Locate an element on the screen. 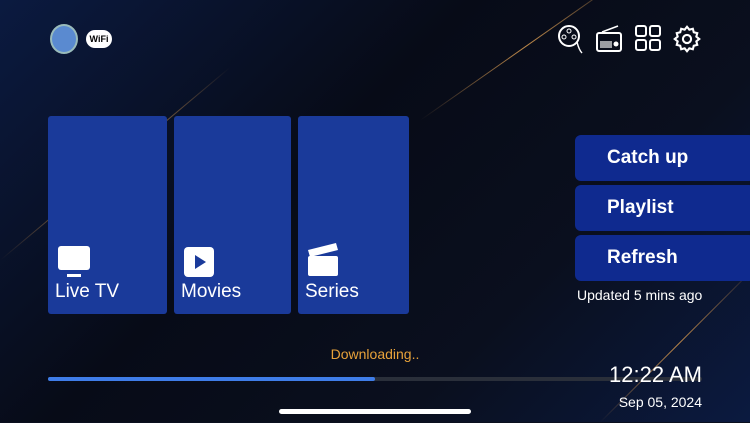  catch-up-button: Catch up is located at coordinates (662, 158).